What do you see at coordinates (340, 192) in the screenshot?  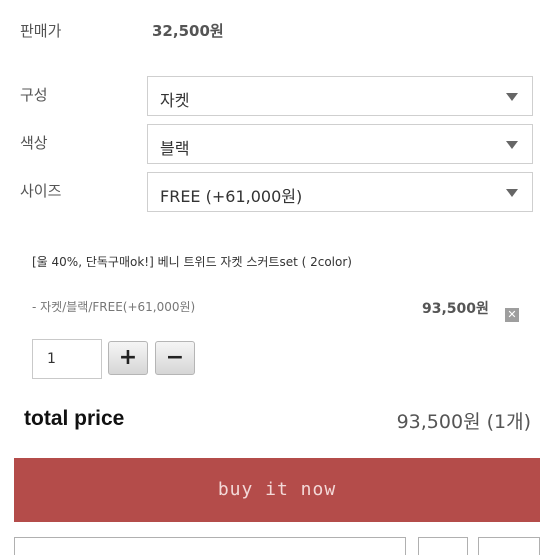 I see `size-select: FREE (+61,000원)` at bounding box center [340, 192].